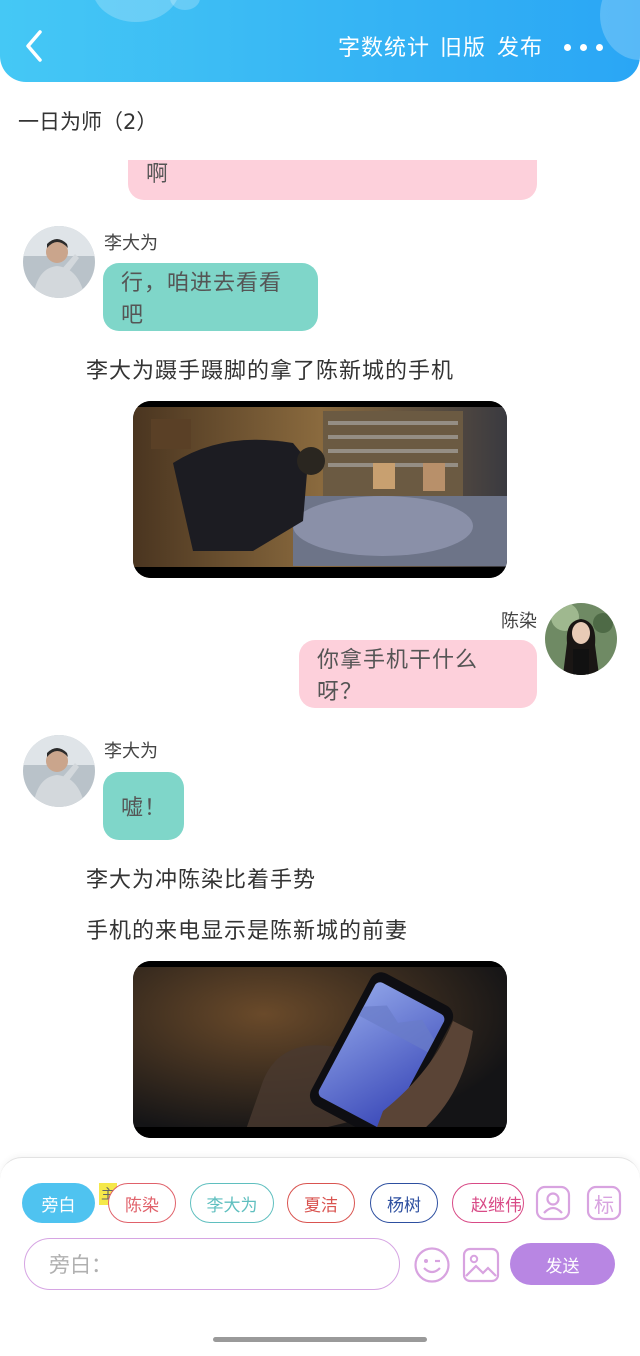 The image size is (640, 1356). Describe the element at coordinates (201, 880) in the screenshot. I see `narration-text: 李大为冲陈染比着手势` at that location.